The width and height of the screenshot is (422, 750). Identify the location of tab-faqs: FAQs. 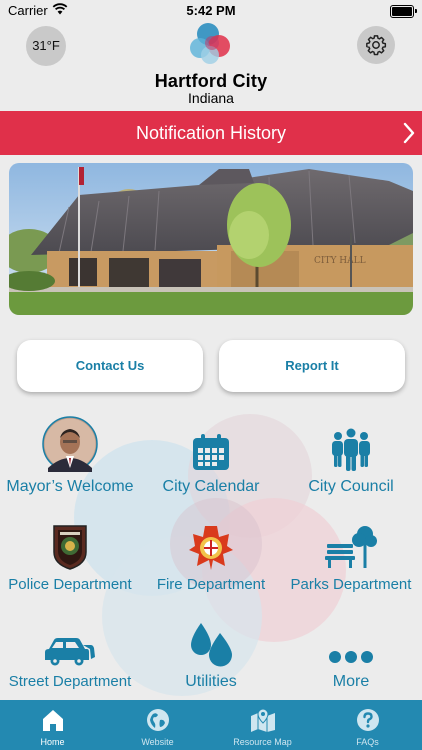
(367, 725).